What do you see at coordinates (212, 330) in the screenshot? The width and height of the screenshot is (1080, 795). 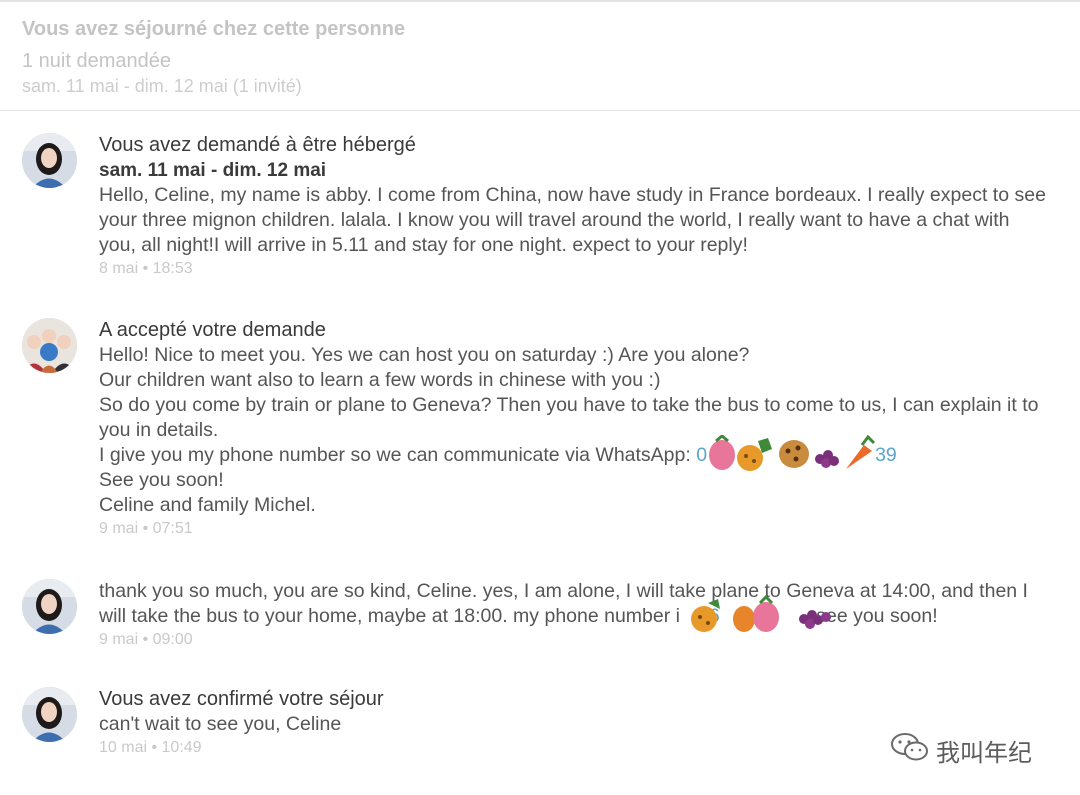 I see `message-title: A accepté votre demande` at bounding box center [212, 330].